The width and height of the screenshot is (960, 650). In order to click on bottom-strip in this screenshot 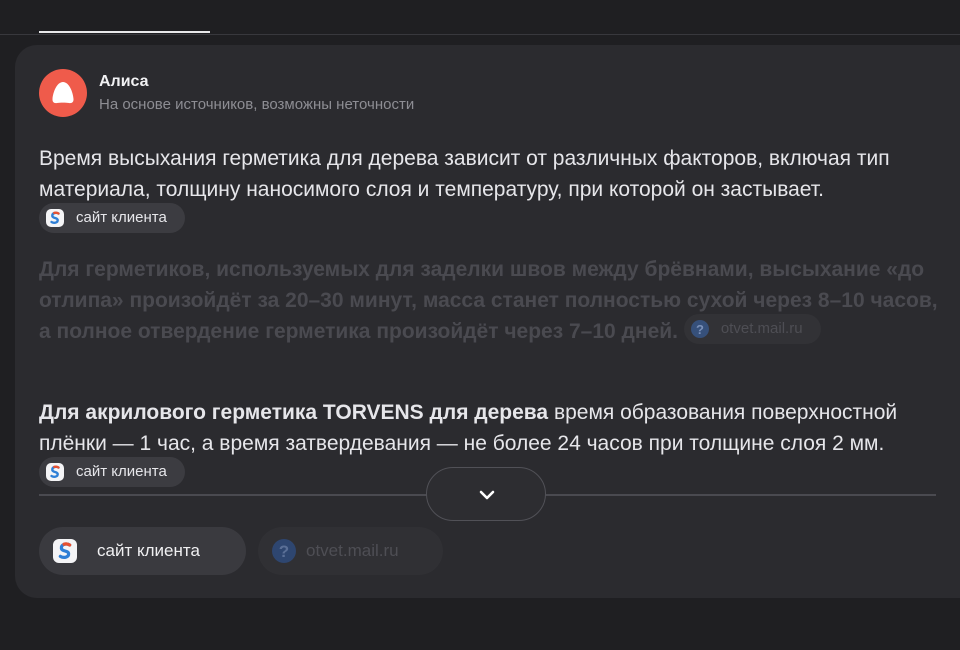, I will do `click(480, 629)`.